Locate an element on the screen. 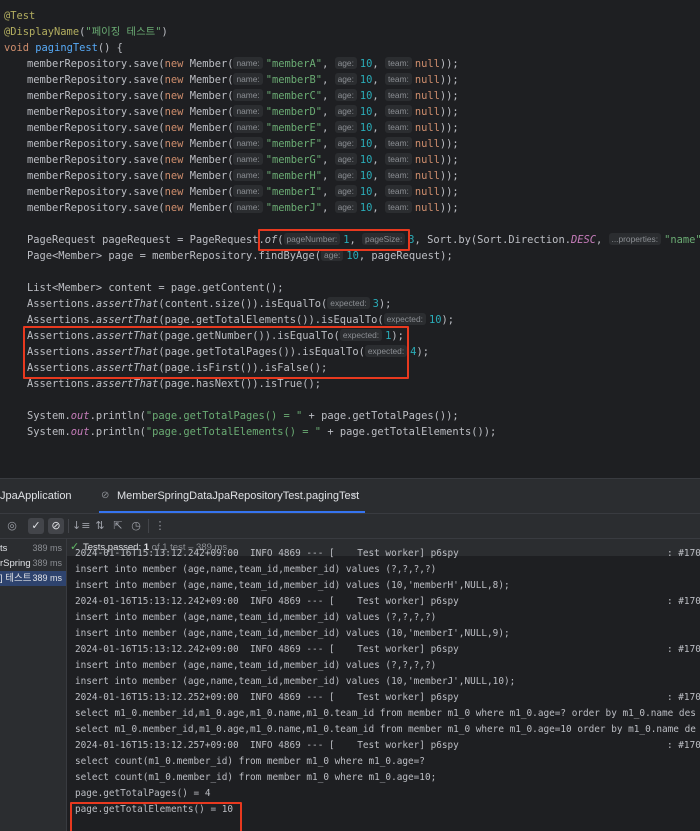 Image resolution: width=700 pixels, height=831 pixels. test-tree: ts 389 ms rSpring 389 ms ] 테스트 389 ms is located at coordinates (33, 685).